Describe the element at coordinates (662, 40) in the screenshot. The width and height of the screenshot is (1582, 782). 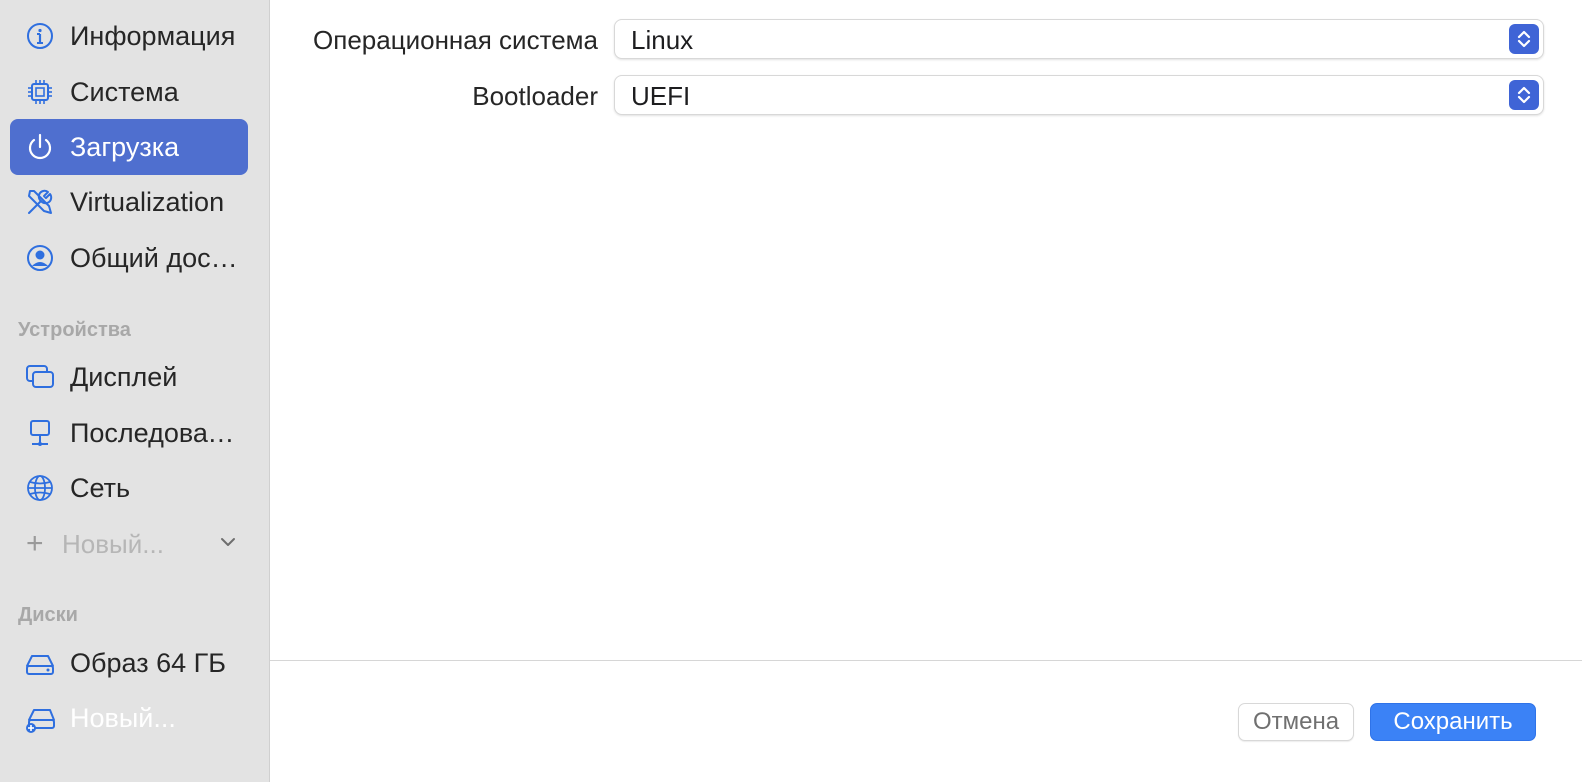
I see `os-select-value: Linux` at that location.